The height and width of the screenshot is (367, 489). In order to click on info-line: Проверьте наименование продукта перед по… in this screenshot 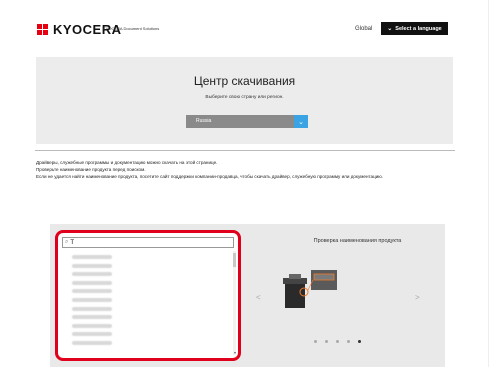, I will do `click(91, 169)`.